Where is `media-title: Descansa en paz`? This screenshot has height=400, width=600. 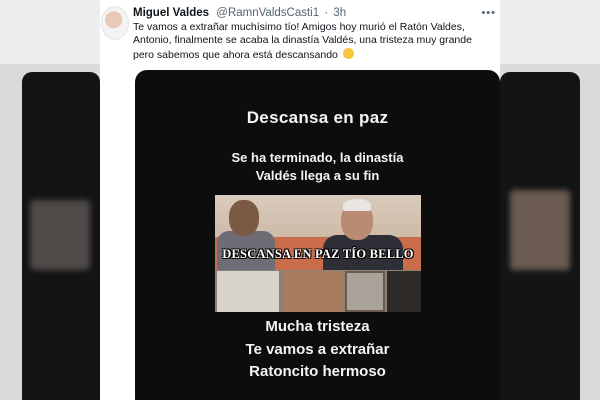
media-title: Descansa en paz is located at coordinates (317, 117).